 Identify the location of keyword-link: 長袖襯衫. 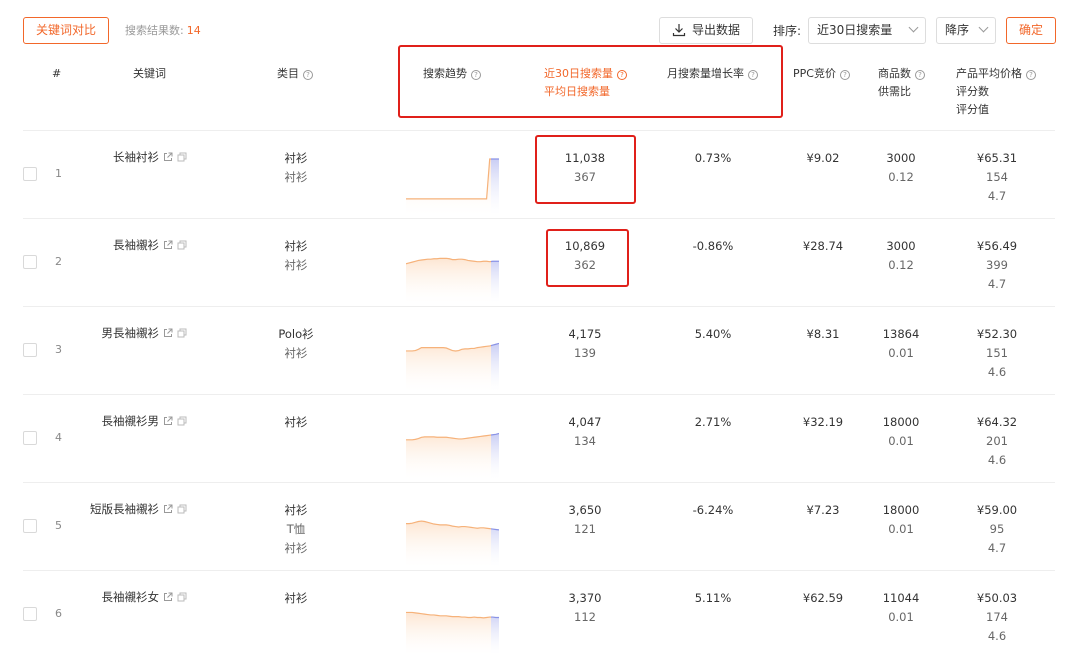
(136, 245).